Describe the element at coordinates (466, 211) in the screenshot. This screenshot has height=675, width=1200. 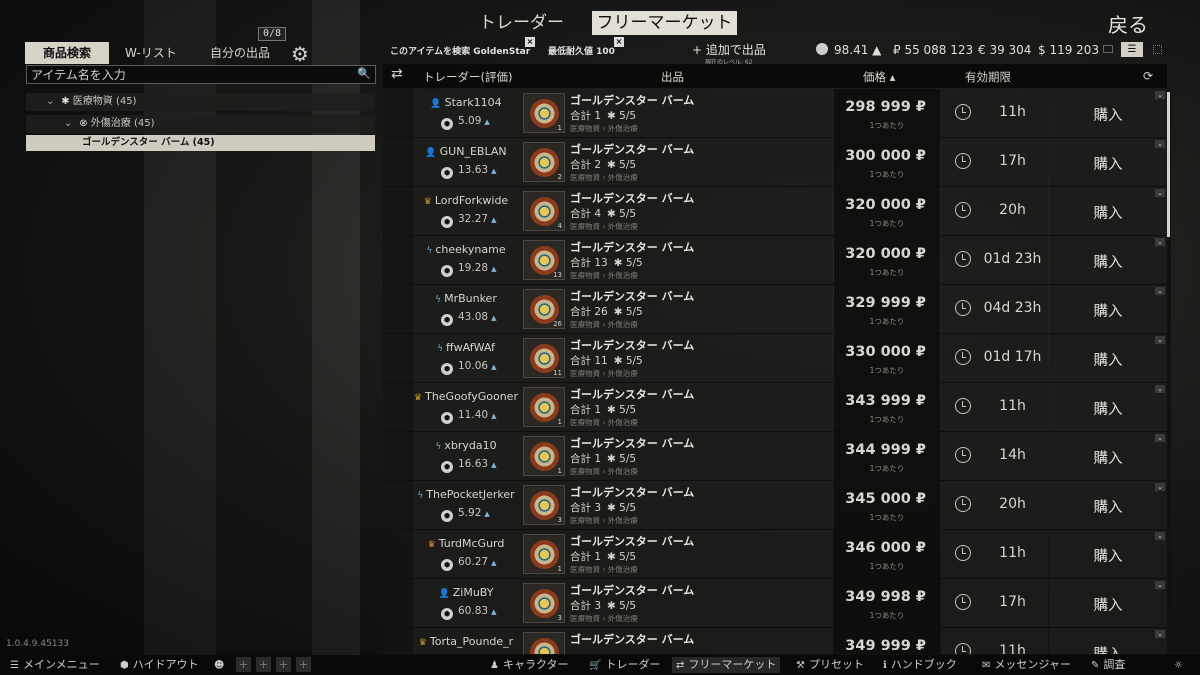
I see `trader-cell: ♛ LordForkwide ⬢ 32.27 ▲` at that location.